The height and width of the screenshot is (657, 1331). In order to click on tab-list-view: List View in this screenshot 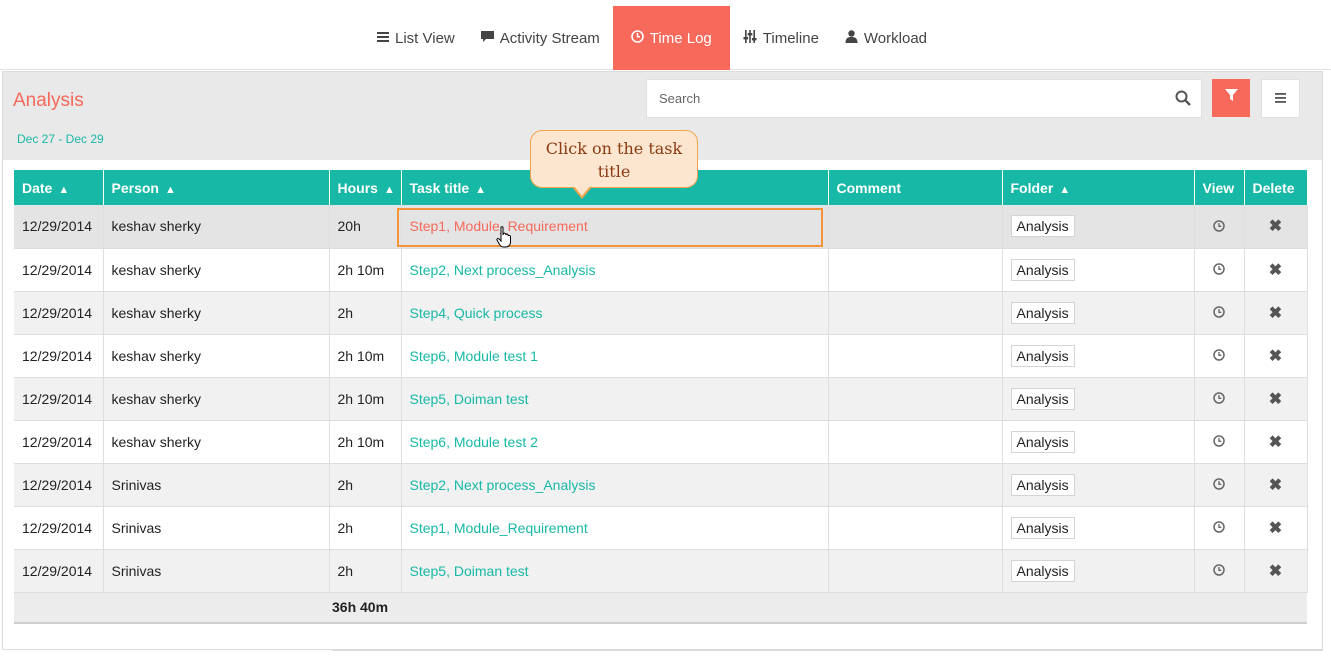, I will do `click(416, 38)`.